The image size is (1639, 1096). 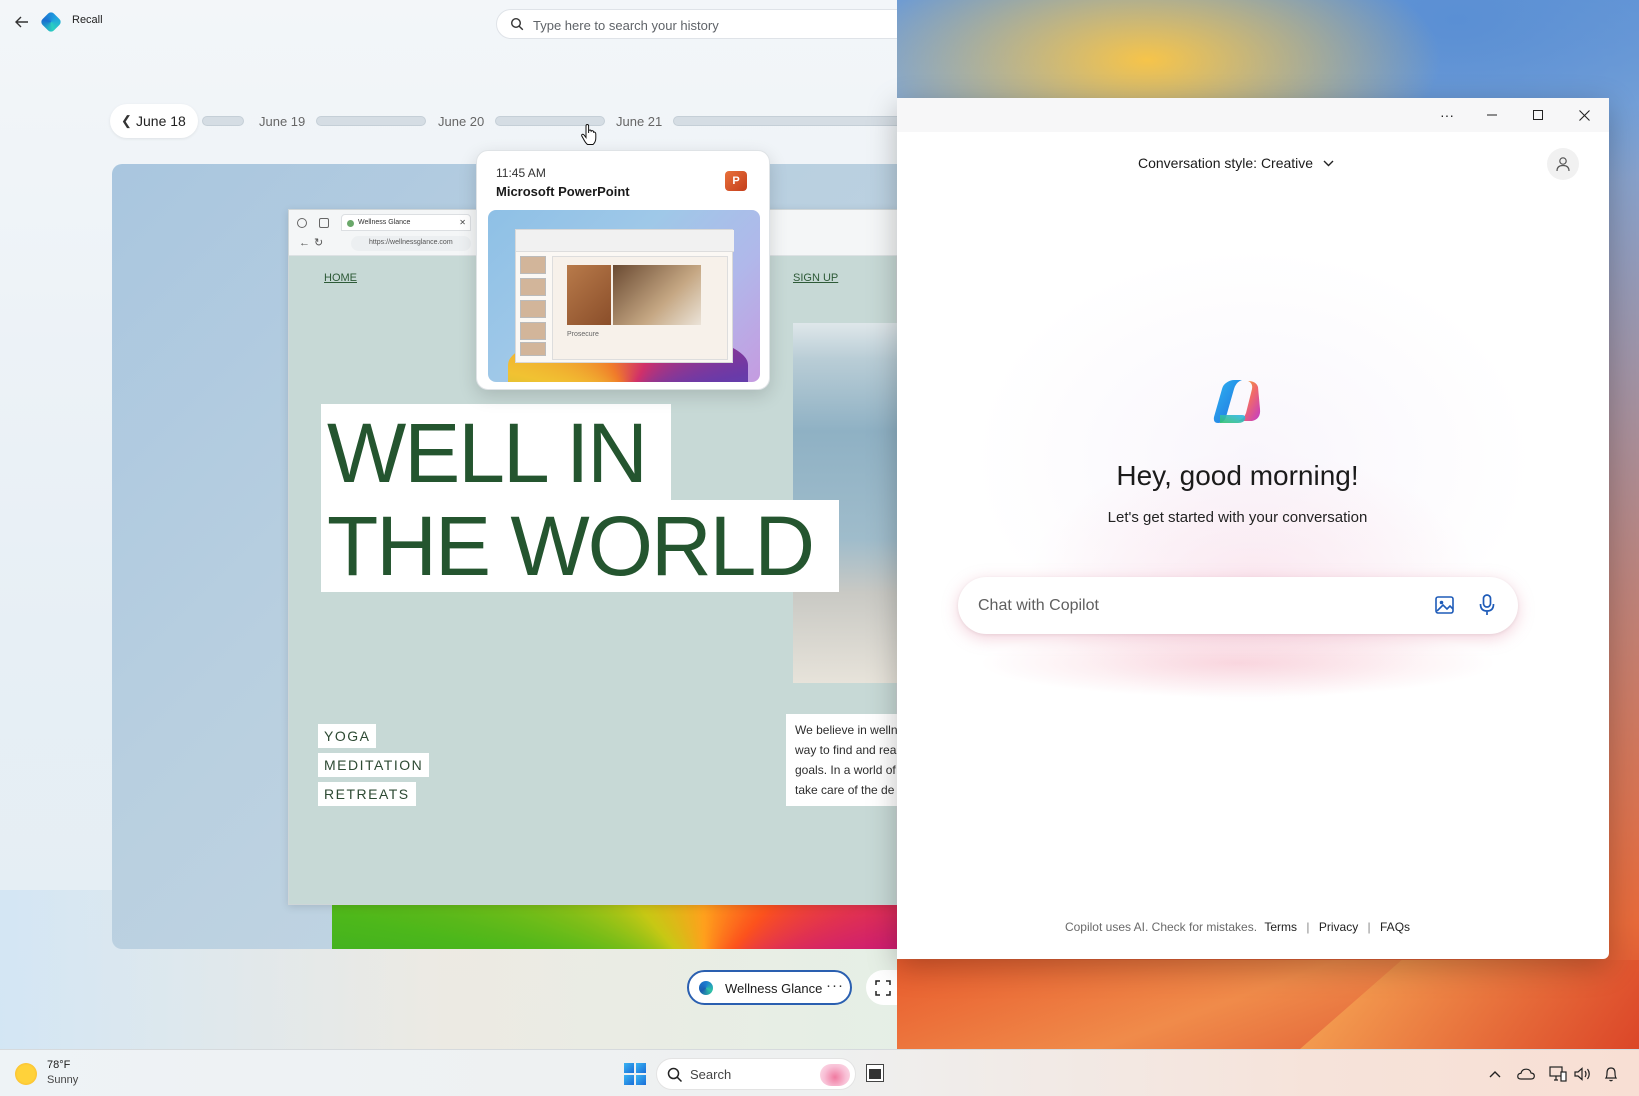 I want to click on powerpoint-icon: P, so click(x=736, y=181).